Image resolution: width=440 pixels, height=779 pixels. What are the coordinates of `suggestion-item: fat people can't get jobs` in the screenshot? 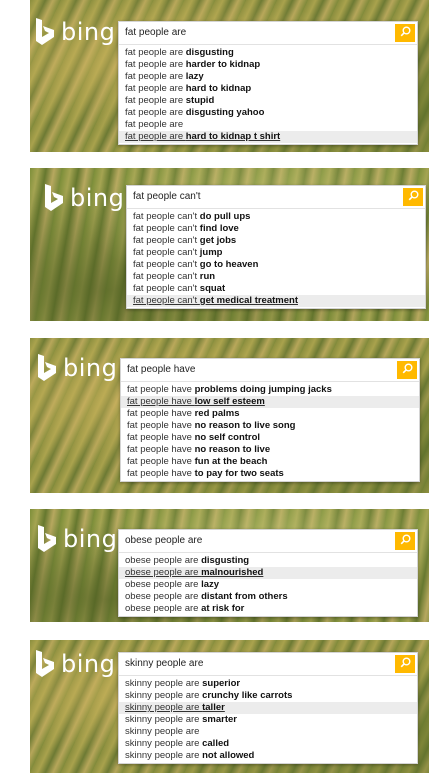 It's located at (276, 241).